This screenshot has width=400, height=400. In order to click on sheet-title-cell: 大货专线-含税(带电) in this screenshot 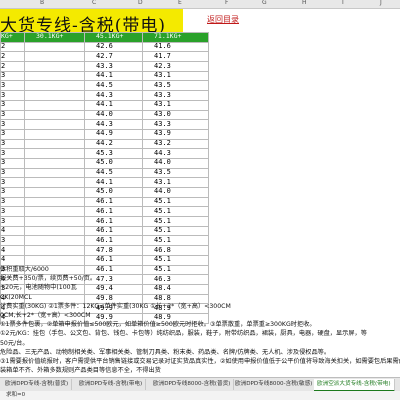, I will do `click(91, 22)`.